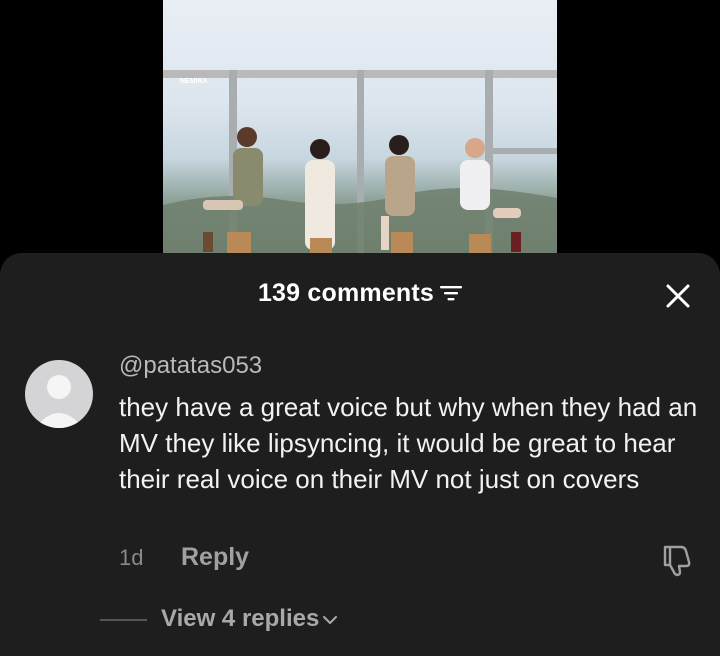 This screenshot has width=720, height=656. Describe the element at coordinates (240, 618) in the screenshot. I see `view-replies-label: View 4 replies` at that location.